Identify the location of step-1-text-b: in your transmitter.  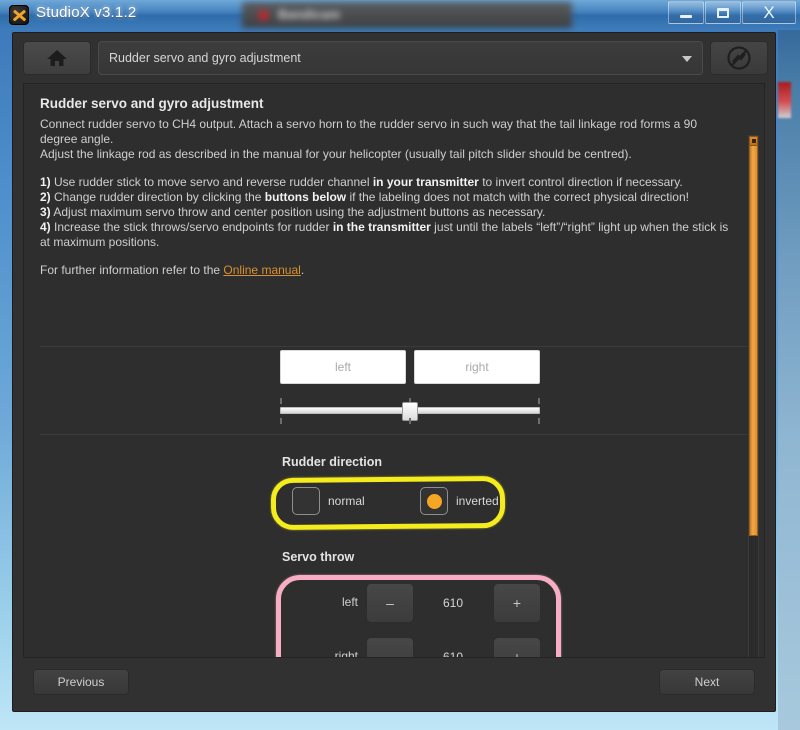
(425, 182).